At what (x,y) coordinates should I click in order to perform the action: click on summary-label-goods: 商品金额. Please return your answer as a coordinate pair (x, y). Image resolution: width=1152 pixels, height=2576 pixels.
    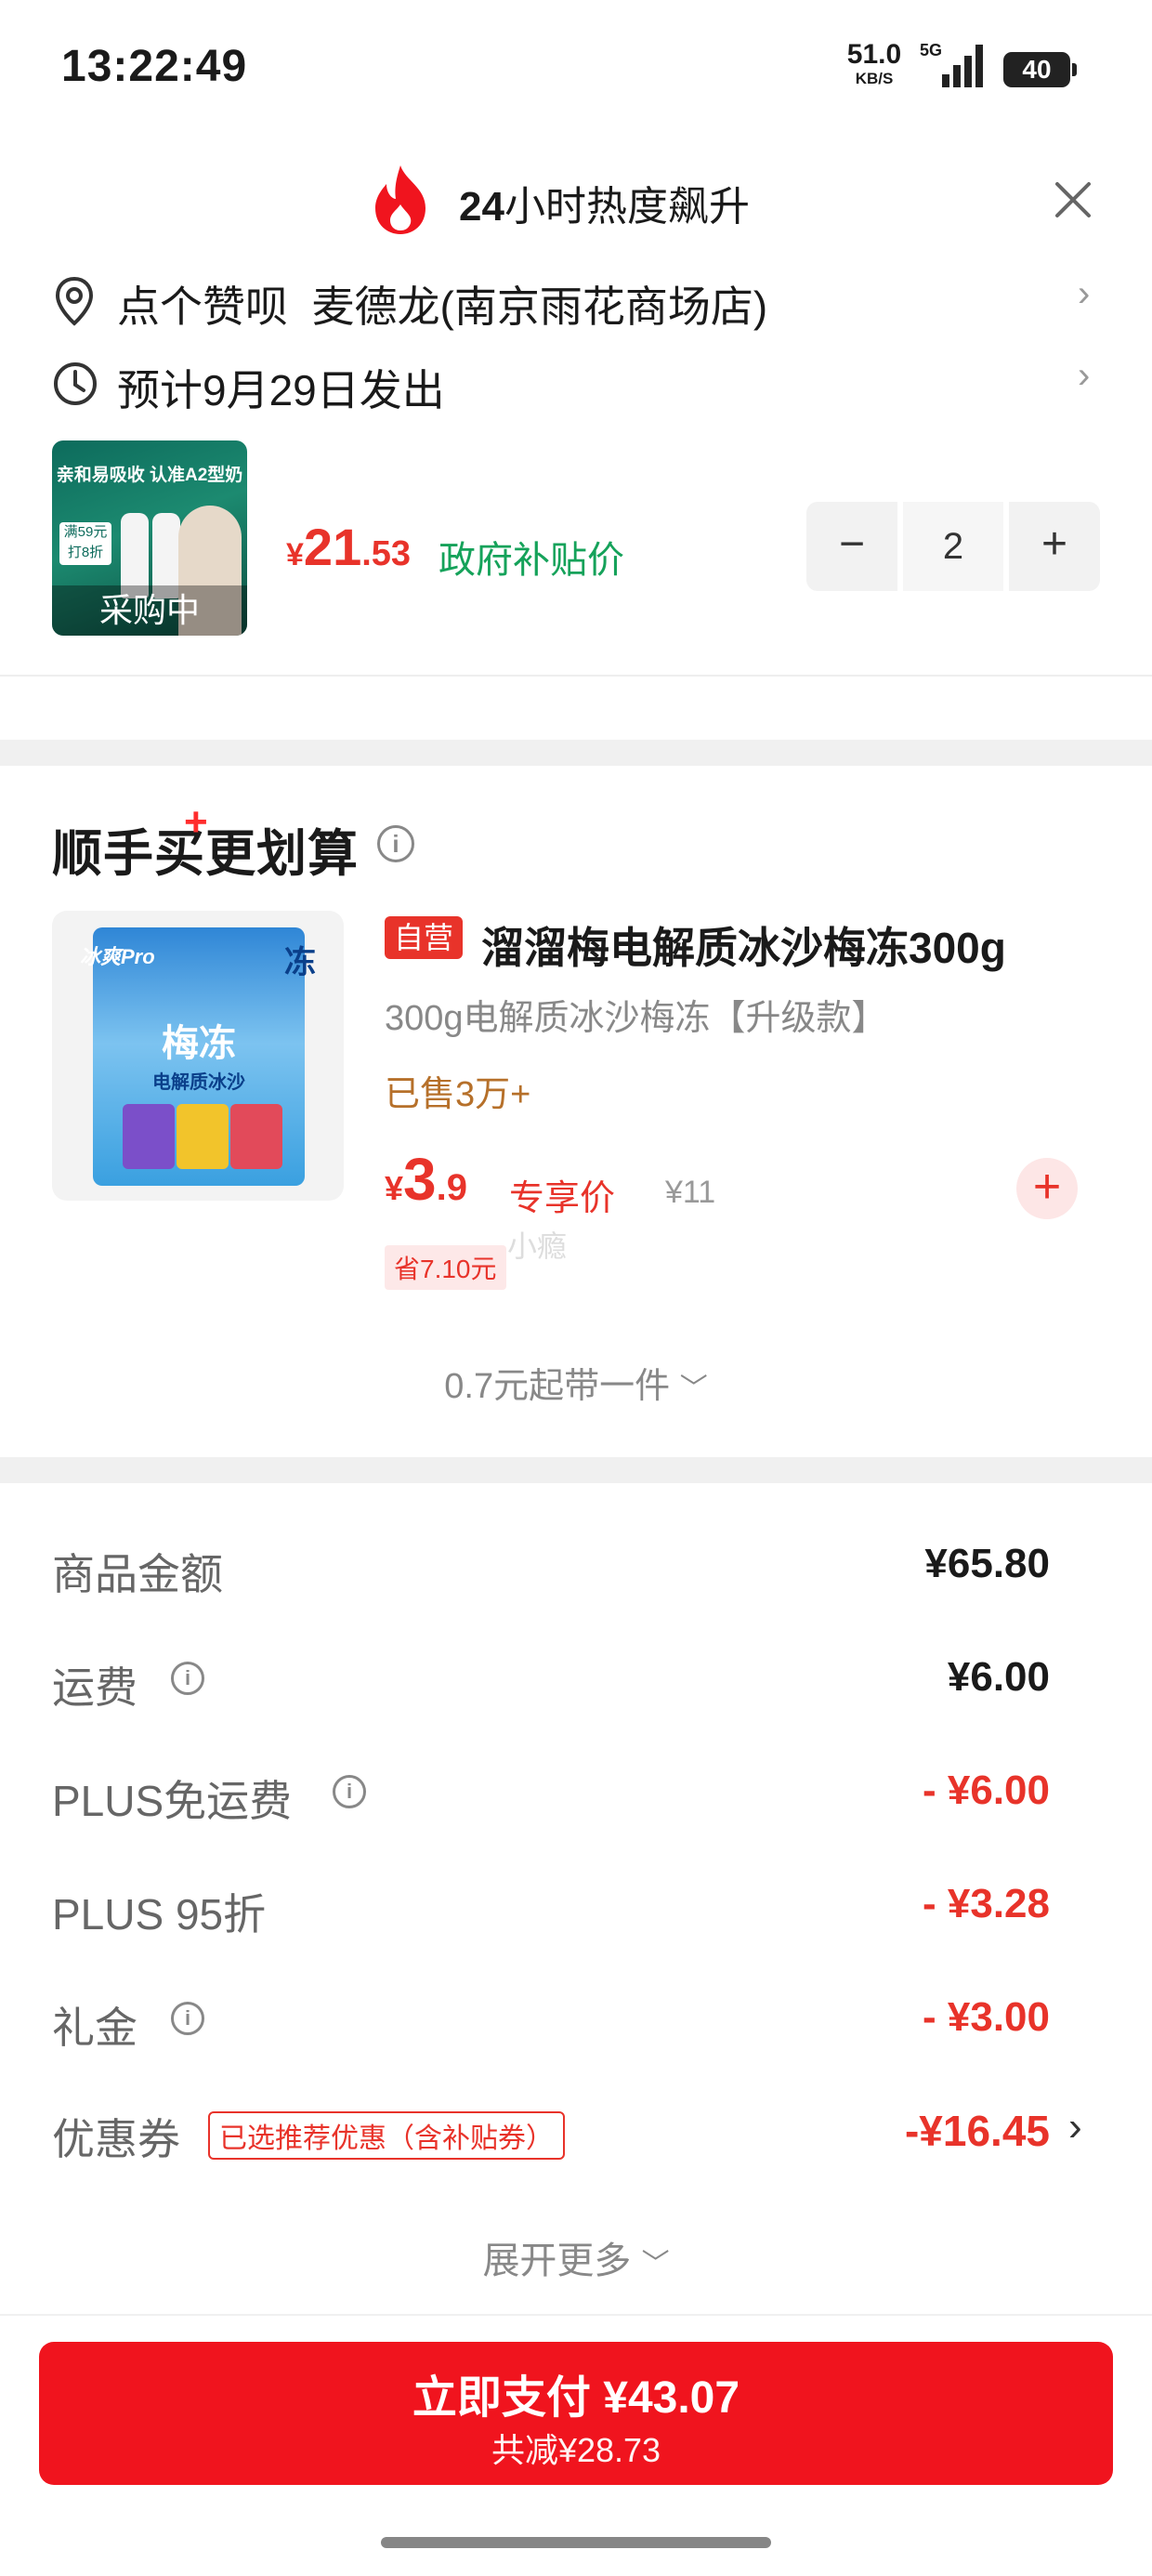
    Looking at the image, I should click on (137, 1574).